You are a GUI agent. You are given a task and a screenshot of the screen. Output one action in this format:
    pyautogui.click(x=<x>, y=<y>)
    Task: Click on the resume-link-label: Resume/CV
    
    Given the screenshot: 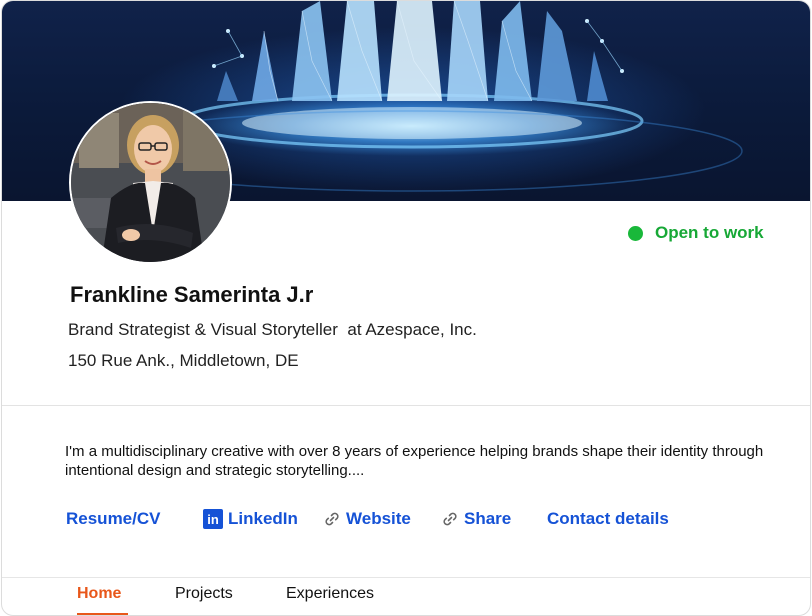 What is the action you would take?
    pyautogui.click(x=113, y=518)
    